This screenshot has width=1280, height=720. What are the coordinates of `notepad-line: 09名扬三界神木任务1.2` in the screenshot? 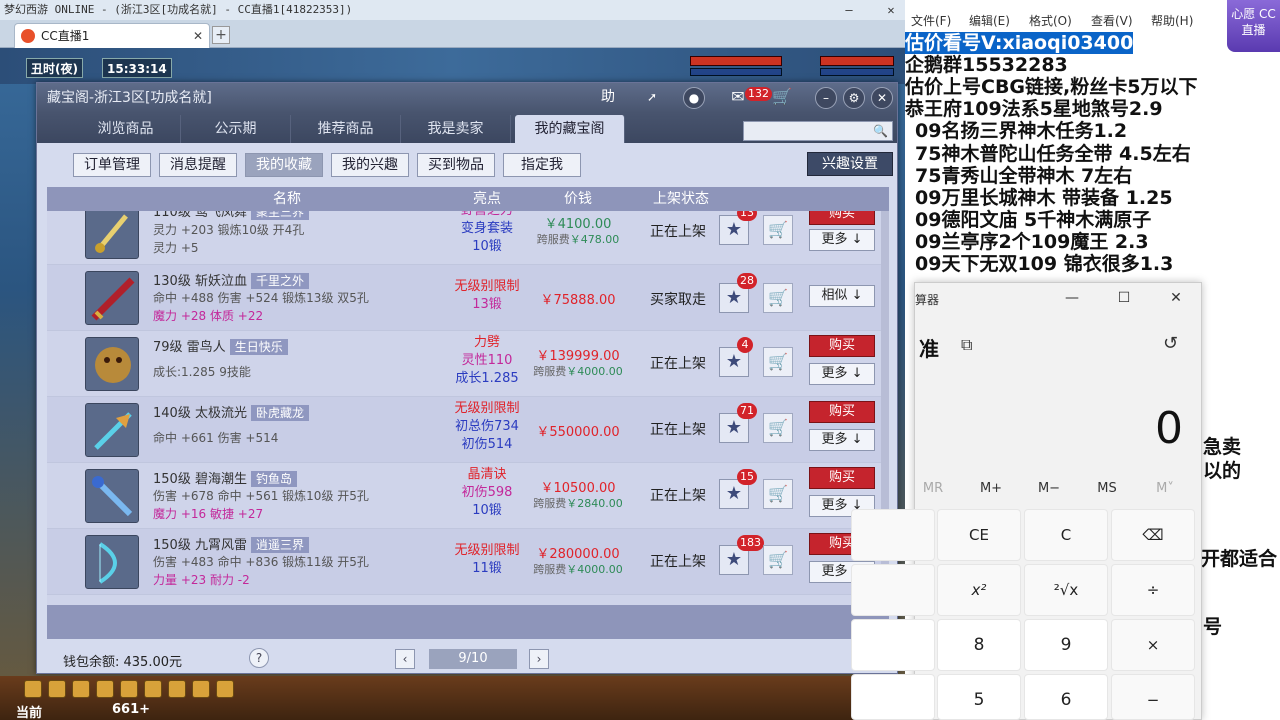 It's located at (1021, 131).